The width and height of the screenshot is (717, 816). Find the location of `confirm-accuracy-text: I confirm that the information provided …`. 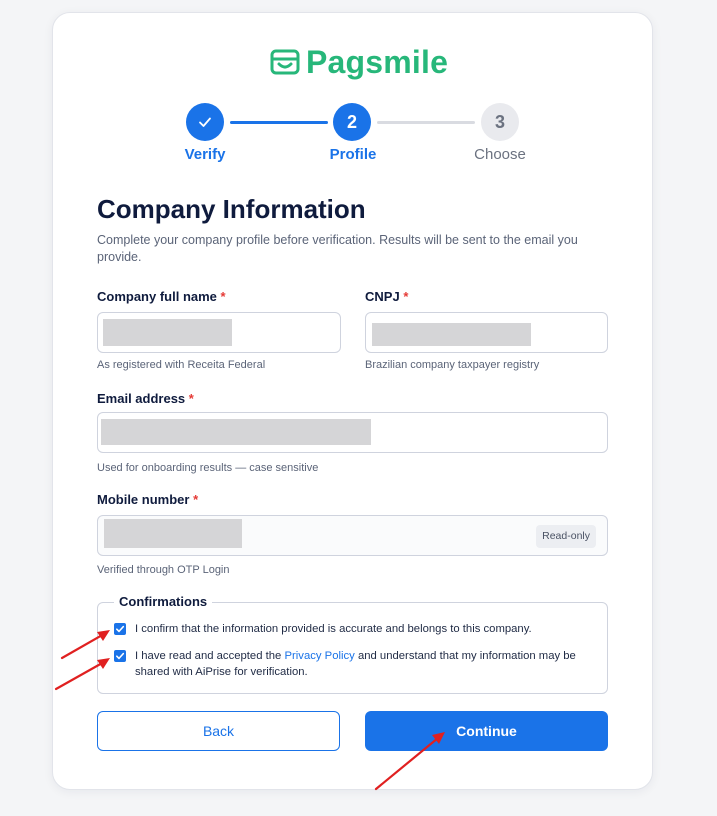

confirm-accuracy-text: I confirm that the information provided … is located at coordinates (333, 629).